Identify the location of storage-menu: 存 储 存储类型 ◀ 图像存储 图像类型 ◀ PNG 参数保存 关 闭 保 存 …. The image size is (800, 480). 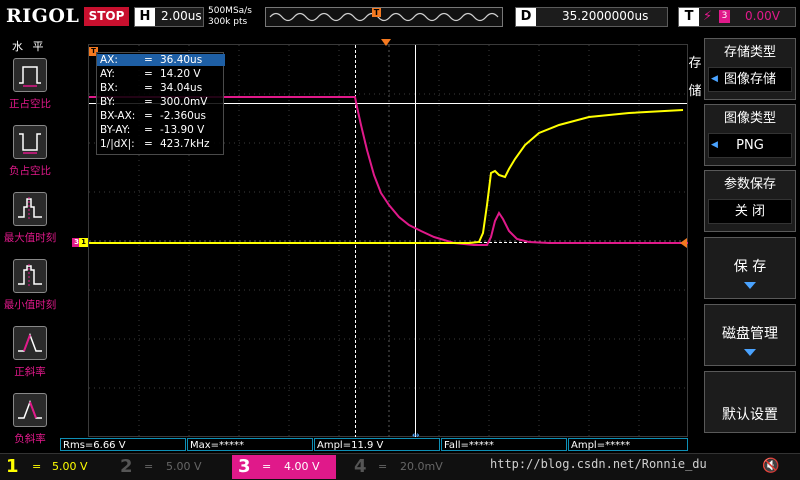
(744, 244).